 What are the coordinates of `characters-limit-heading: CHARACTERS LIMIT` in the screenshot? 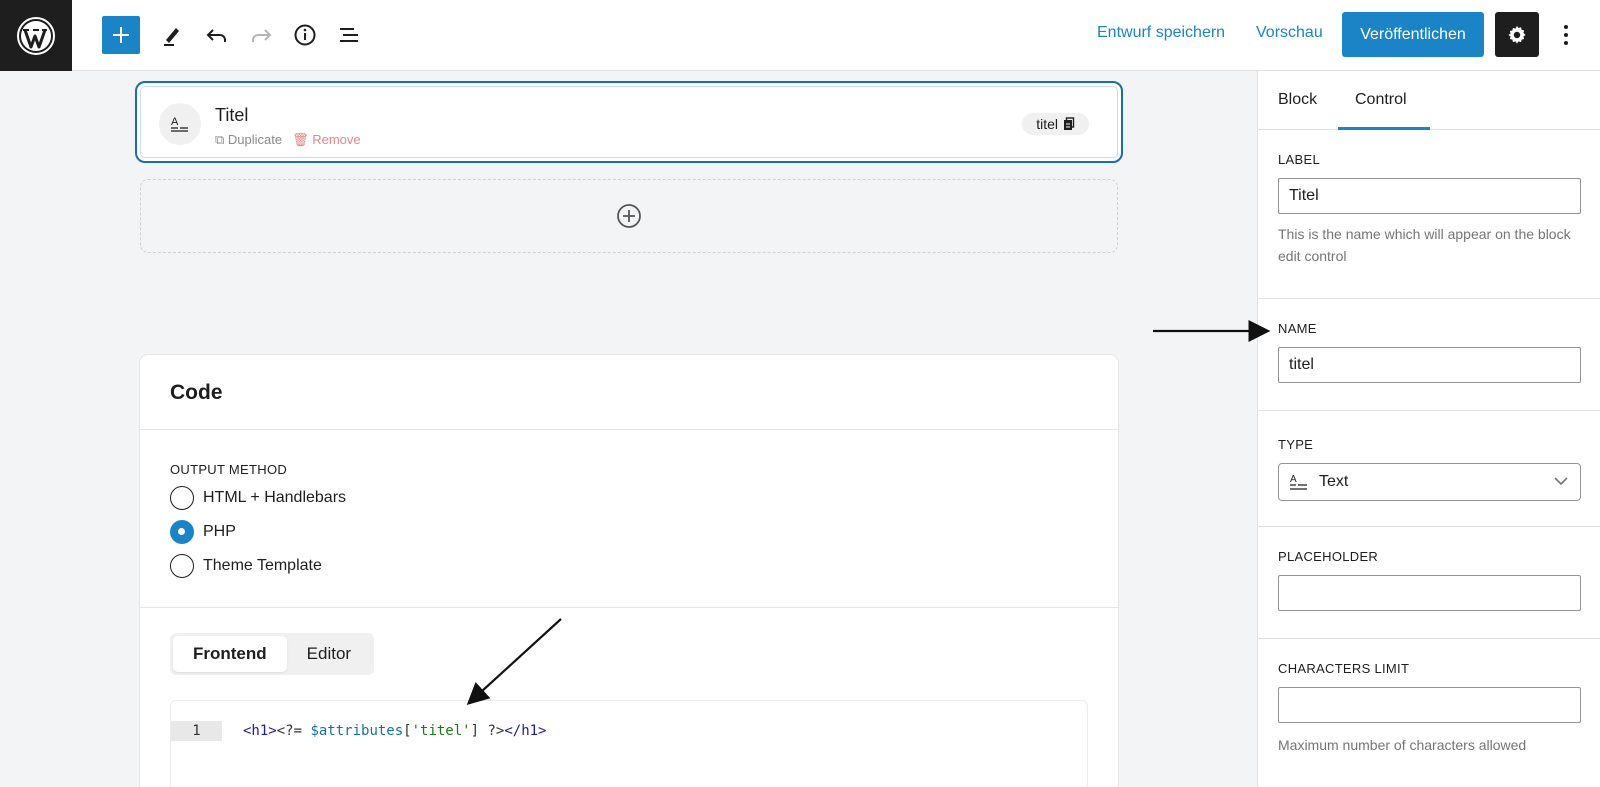 It's located at (1344, 668).